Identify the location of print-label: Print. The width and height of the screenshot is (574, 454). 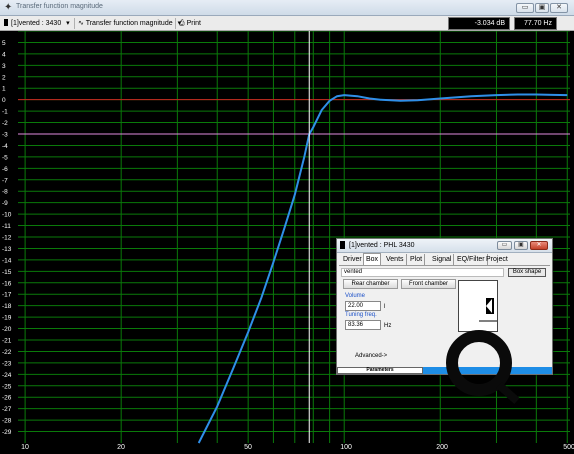
(193, 23).